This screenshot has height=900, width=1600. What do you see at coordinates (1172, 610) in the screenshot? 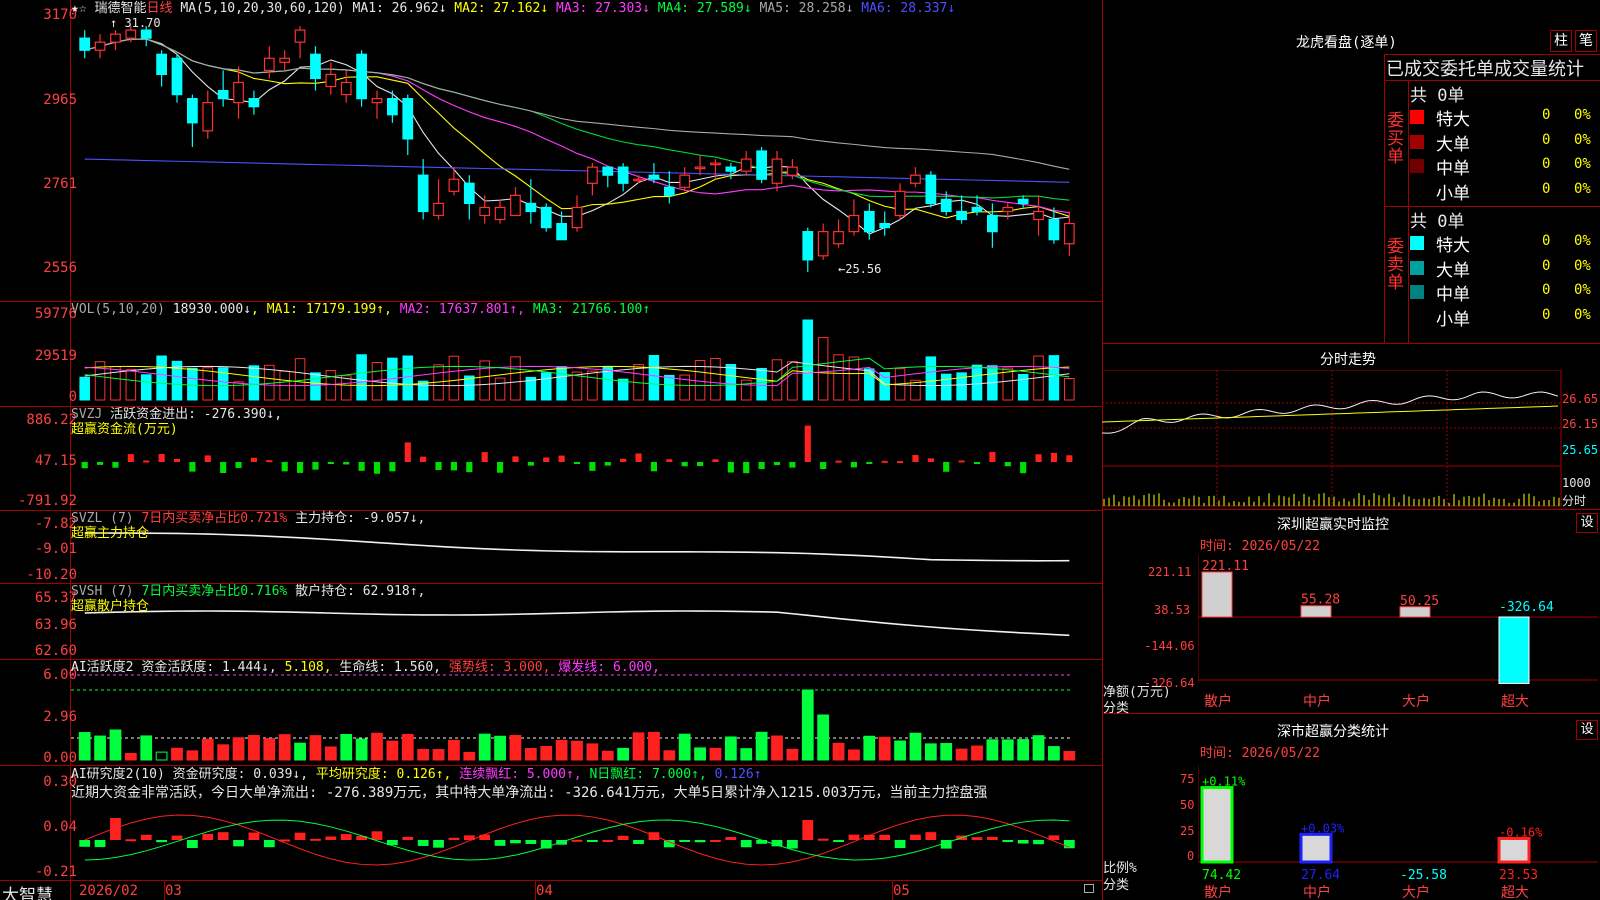
I see `monitor-tick: 38.53` at bounding box center [1172, 610].